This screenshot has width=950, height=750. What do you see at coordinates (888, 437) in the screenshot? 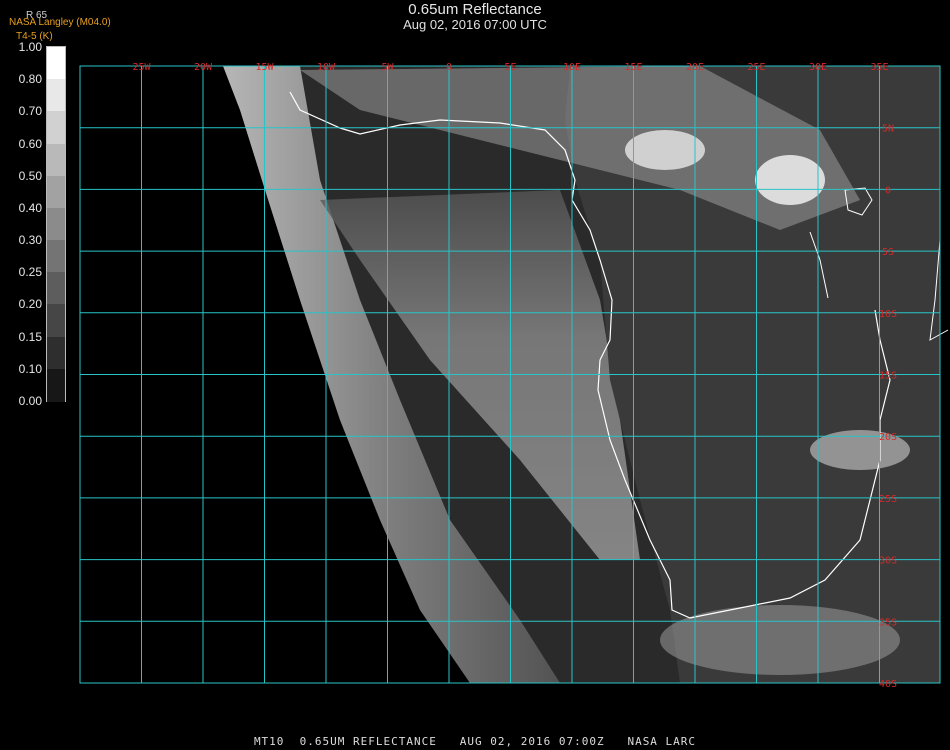
I see `latitude-label: 20S` at bounding box center [888, 437].